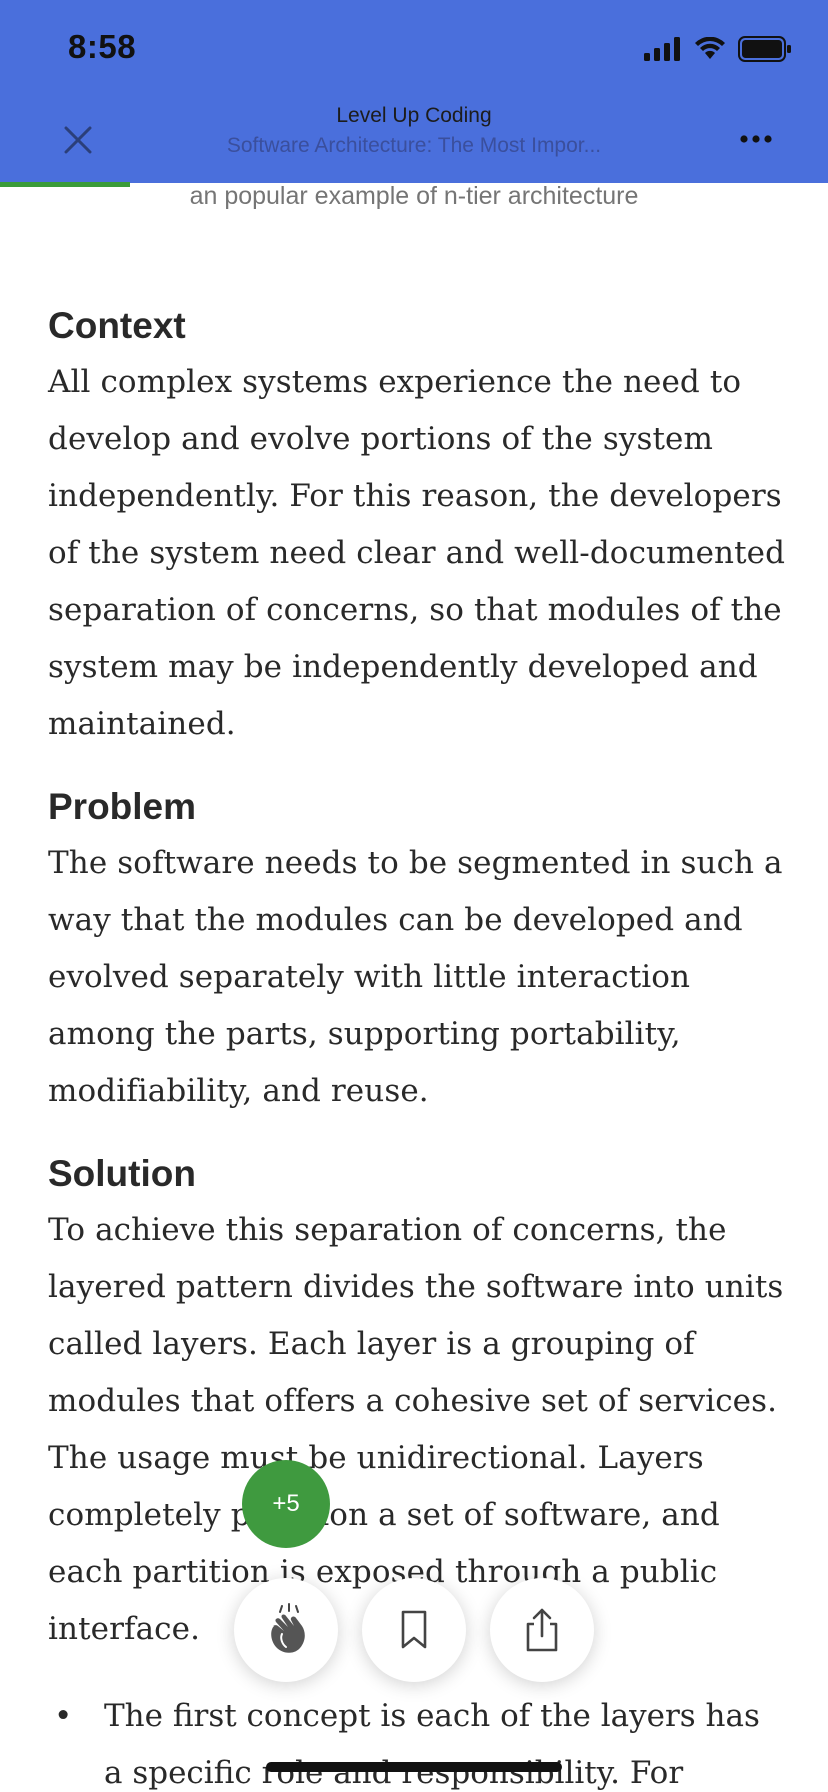  What do you see at coordinates (117, 325) in the screenshot?
I see `section-heading: Context` at bounding box center [117, 325].